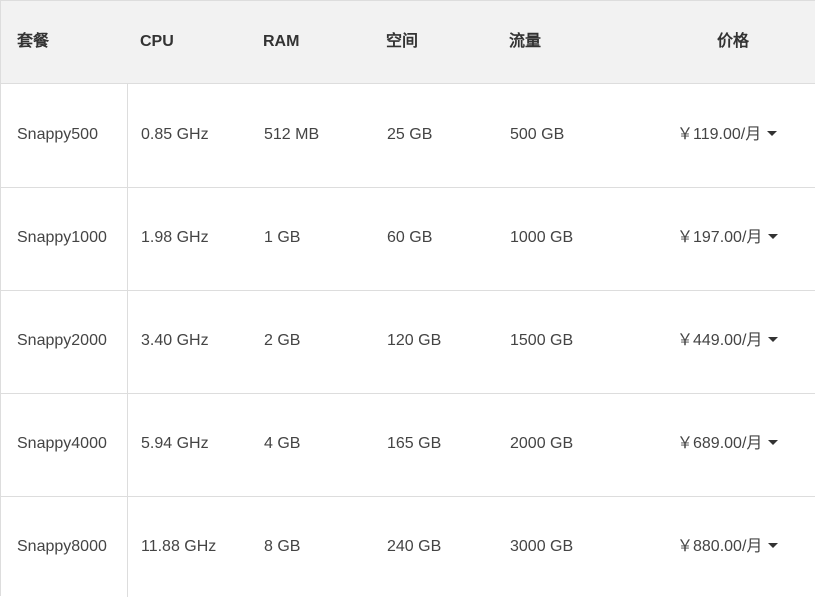 The width and height of the screenshot is (815, 599). Describe the element at coordinates (282, 340) in the screenshot. I see `cell-ram: 2 GB` at that location.